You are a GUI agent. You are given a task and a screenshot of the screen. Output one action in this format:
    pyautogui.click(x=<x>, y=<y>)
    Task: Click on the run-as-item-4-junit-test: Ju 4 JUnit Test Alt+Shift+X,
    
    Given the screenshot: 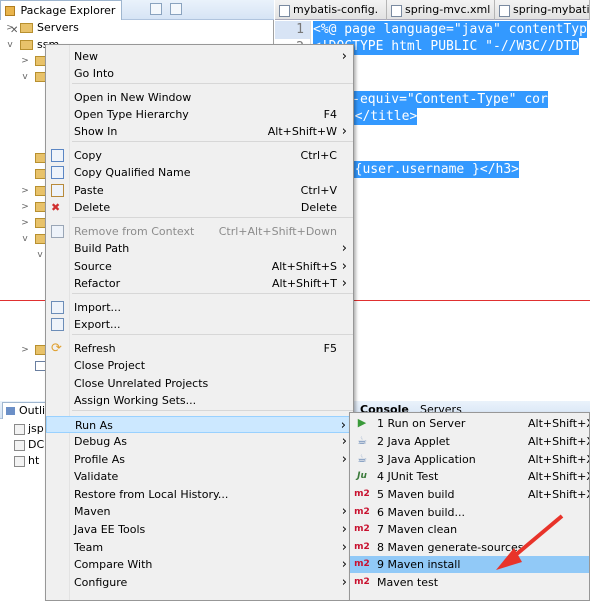 What is the action you would take?
    pyautogui.click(x=469, y=476)
    